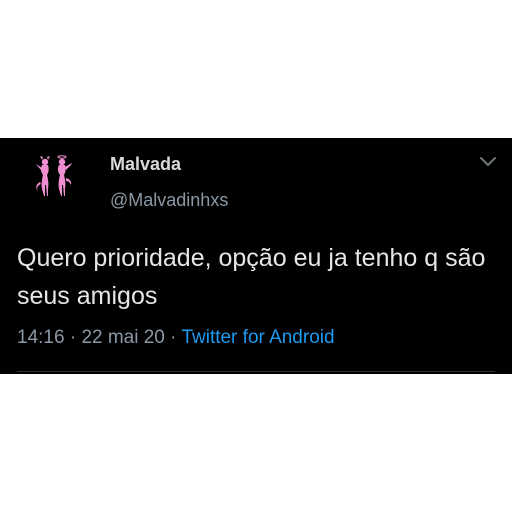 This screenshot has width=512, height=512. I want to click on avatar-icon, so click(54, 176).